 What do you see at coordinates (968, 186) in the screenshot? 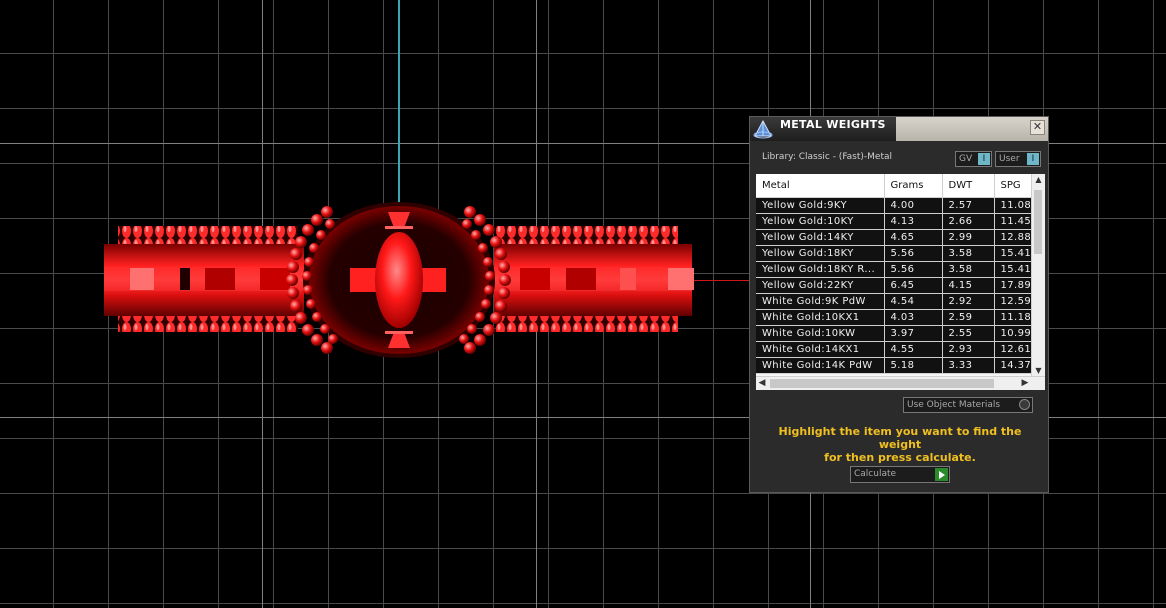
I see `column-header-dwt: DWT` at bounding box center [968, 186].